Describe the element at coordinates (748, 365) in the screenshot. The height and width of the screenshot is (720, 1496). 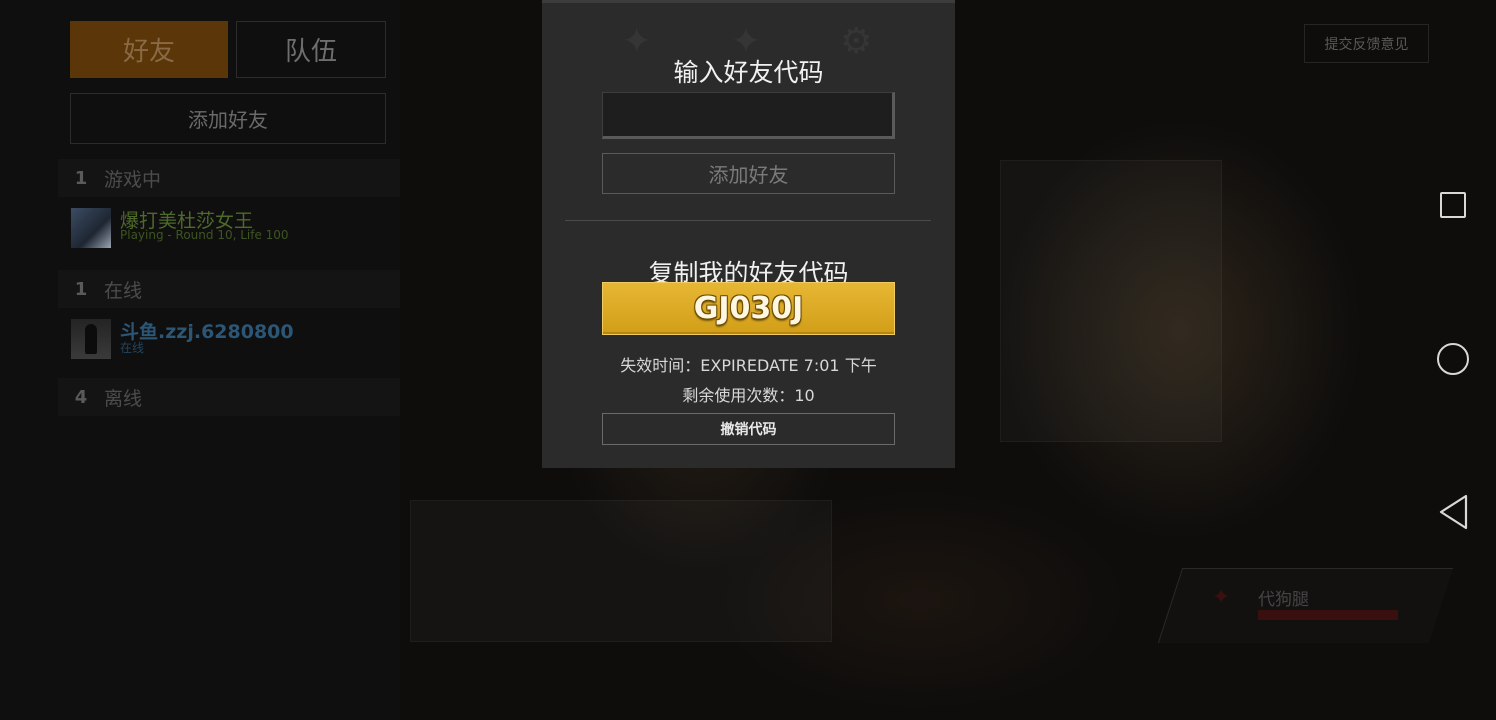
I see `expire-time-text: 失效时间：EXPIREDATE 7:01 下午` at that location.